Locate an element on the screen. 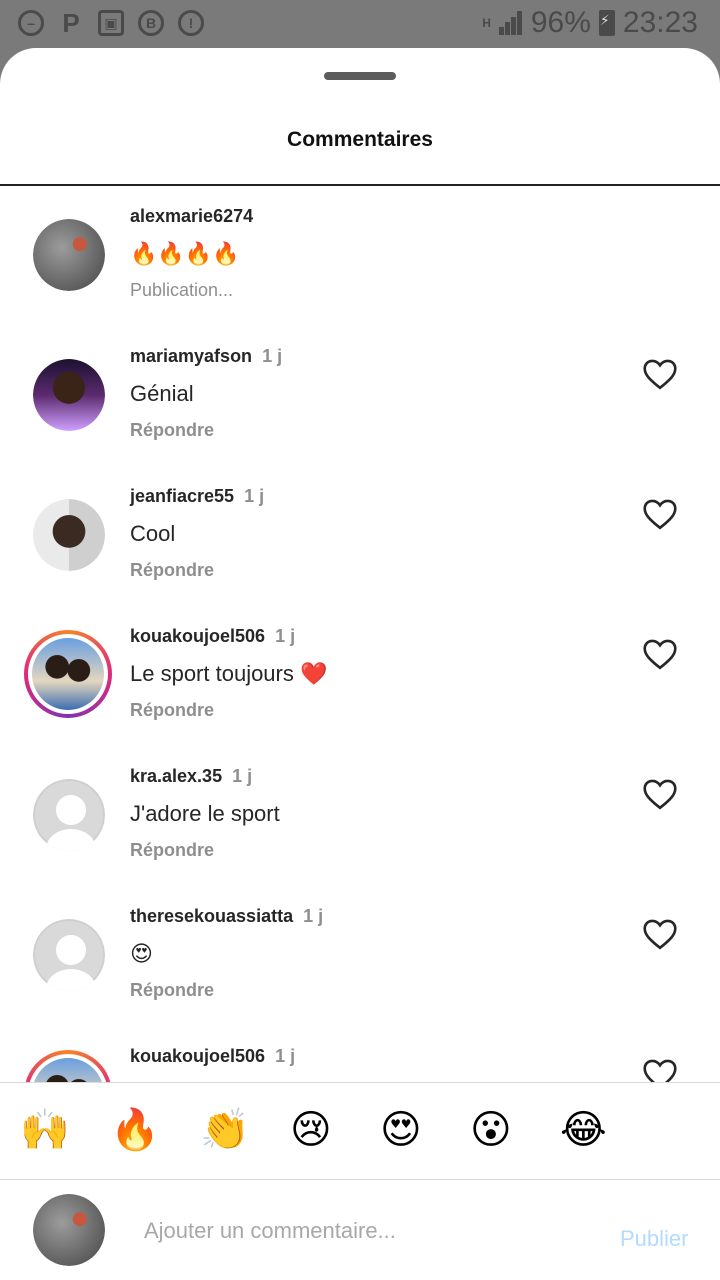 The width and height of the screenshot is (720, 1280). clapping-emoji: 👏 is located at coordinates (225, 1130).